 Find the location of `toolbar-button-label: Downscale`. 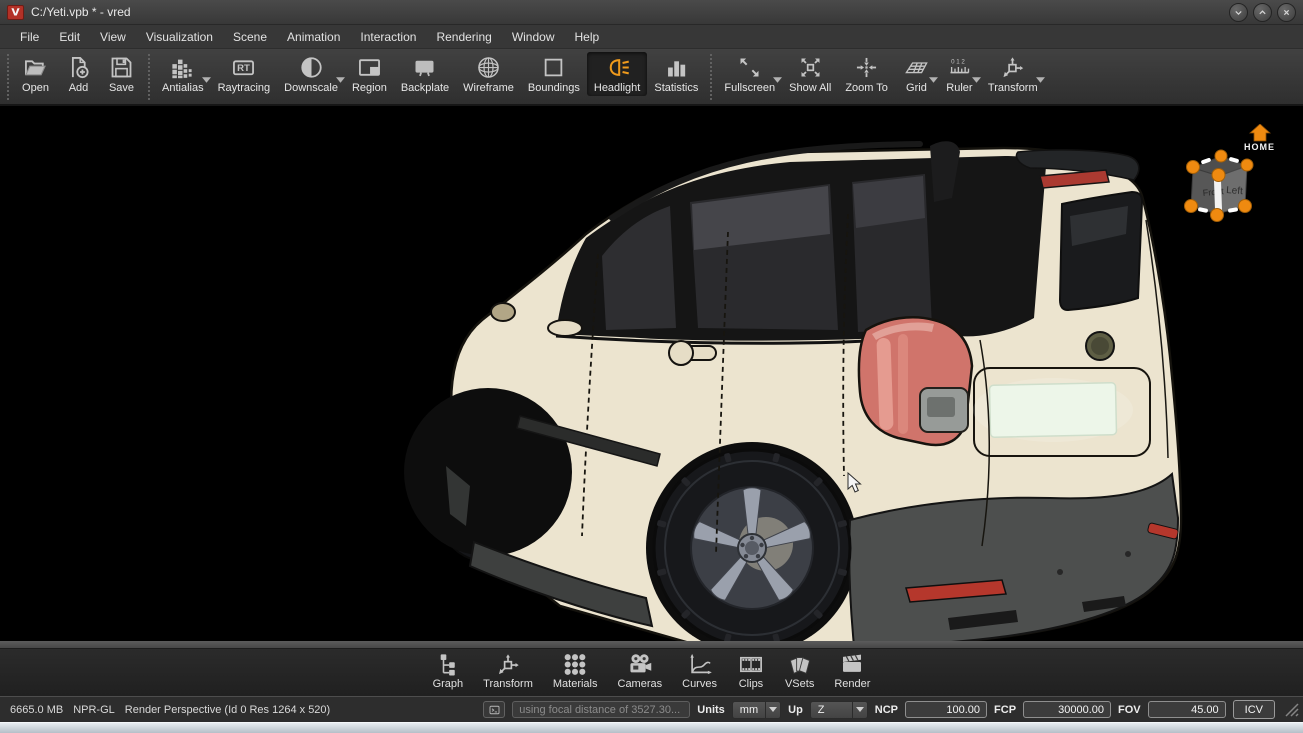

toolbar-button-label: Downscale is located at coordinates (311, 88).